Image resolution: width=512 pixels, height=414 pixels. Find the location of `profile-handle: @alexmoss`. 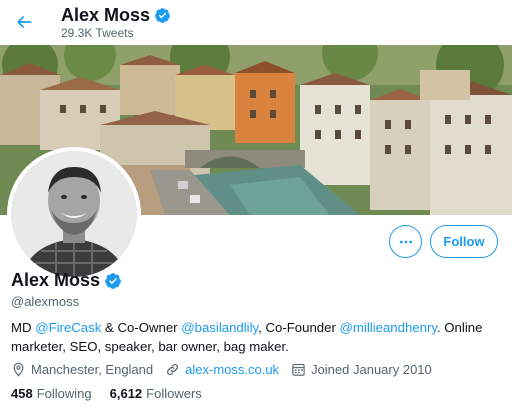

profile-handle: @alexmoss is located at coordinates (45, 301).